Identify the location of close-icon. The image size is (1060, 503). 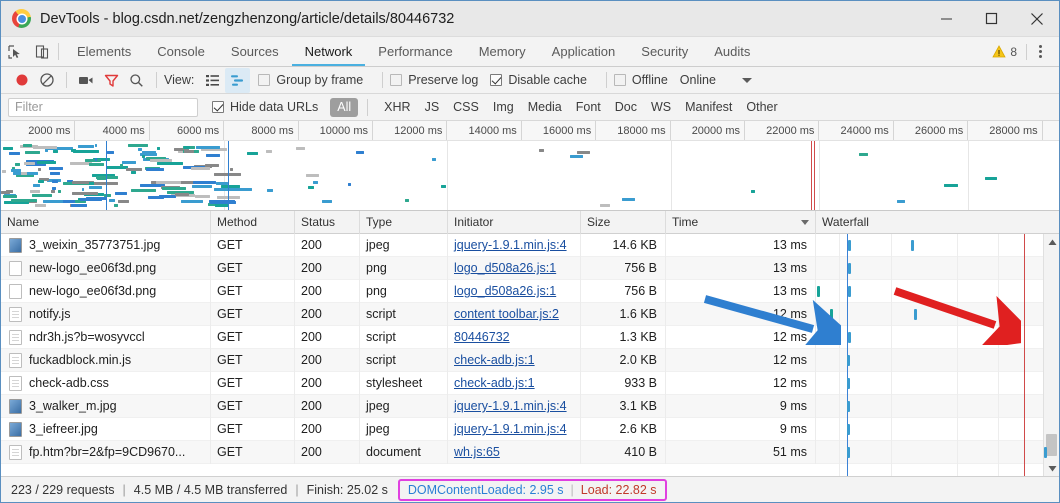
(1036, 19).